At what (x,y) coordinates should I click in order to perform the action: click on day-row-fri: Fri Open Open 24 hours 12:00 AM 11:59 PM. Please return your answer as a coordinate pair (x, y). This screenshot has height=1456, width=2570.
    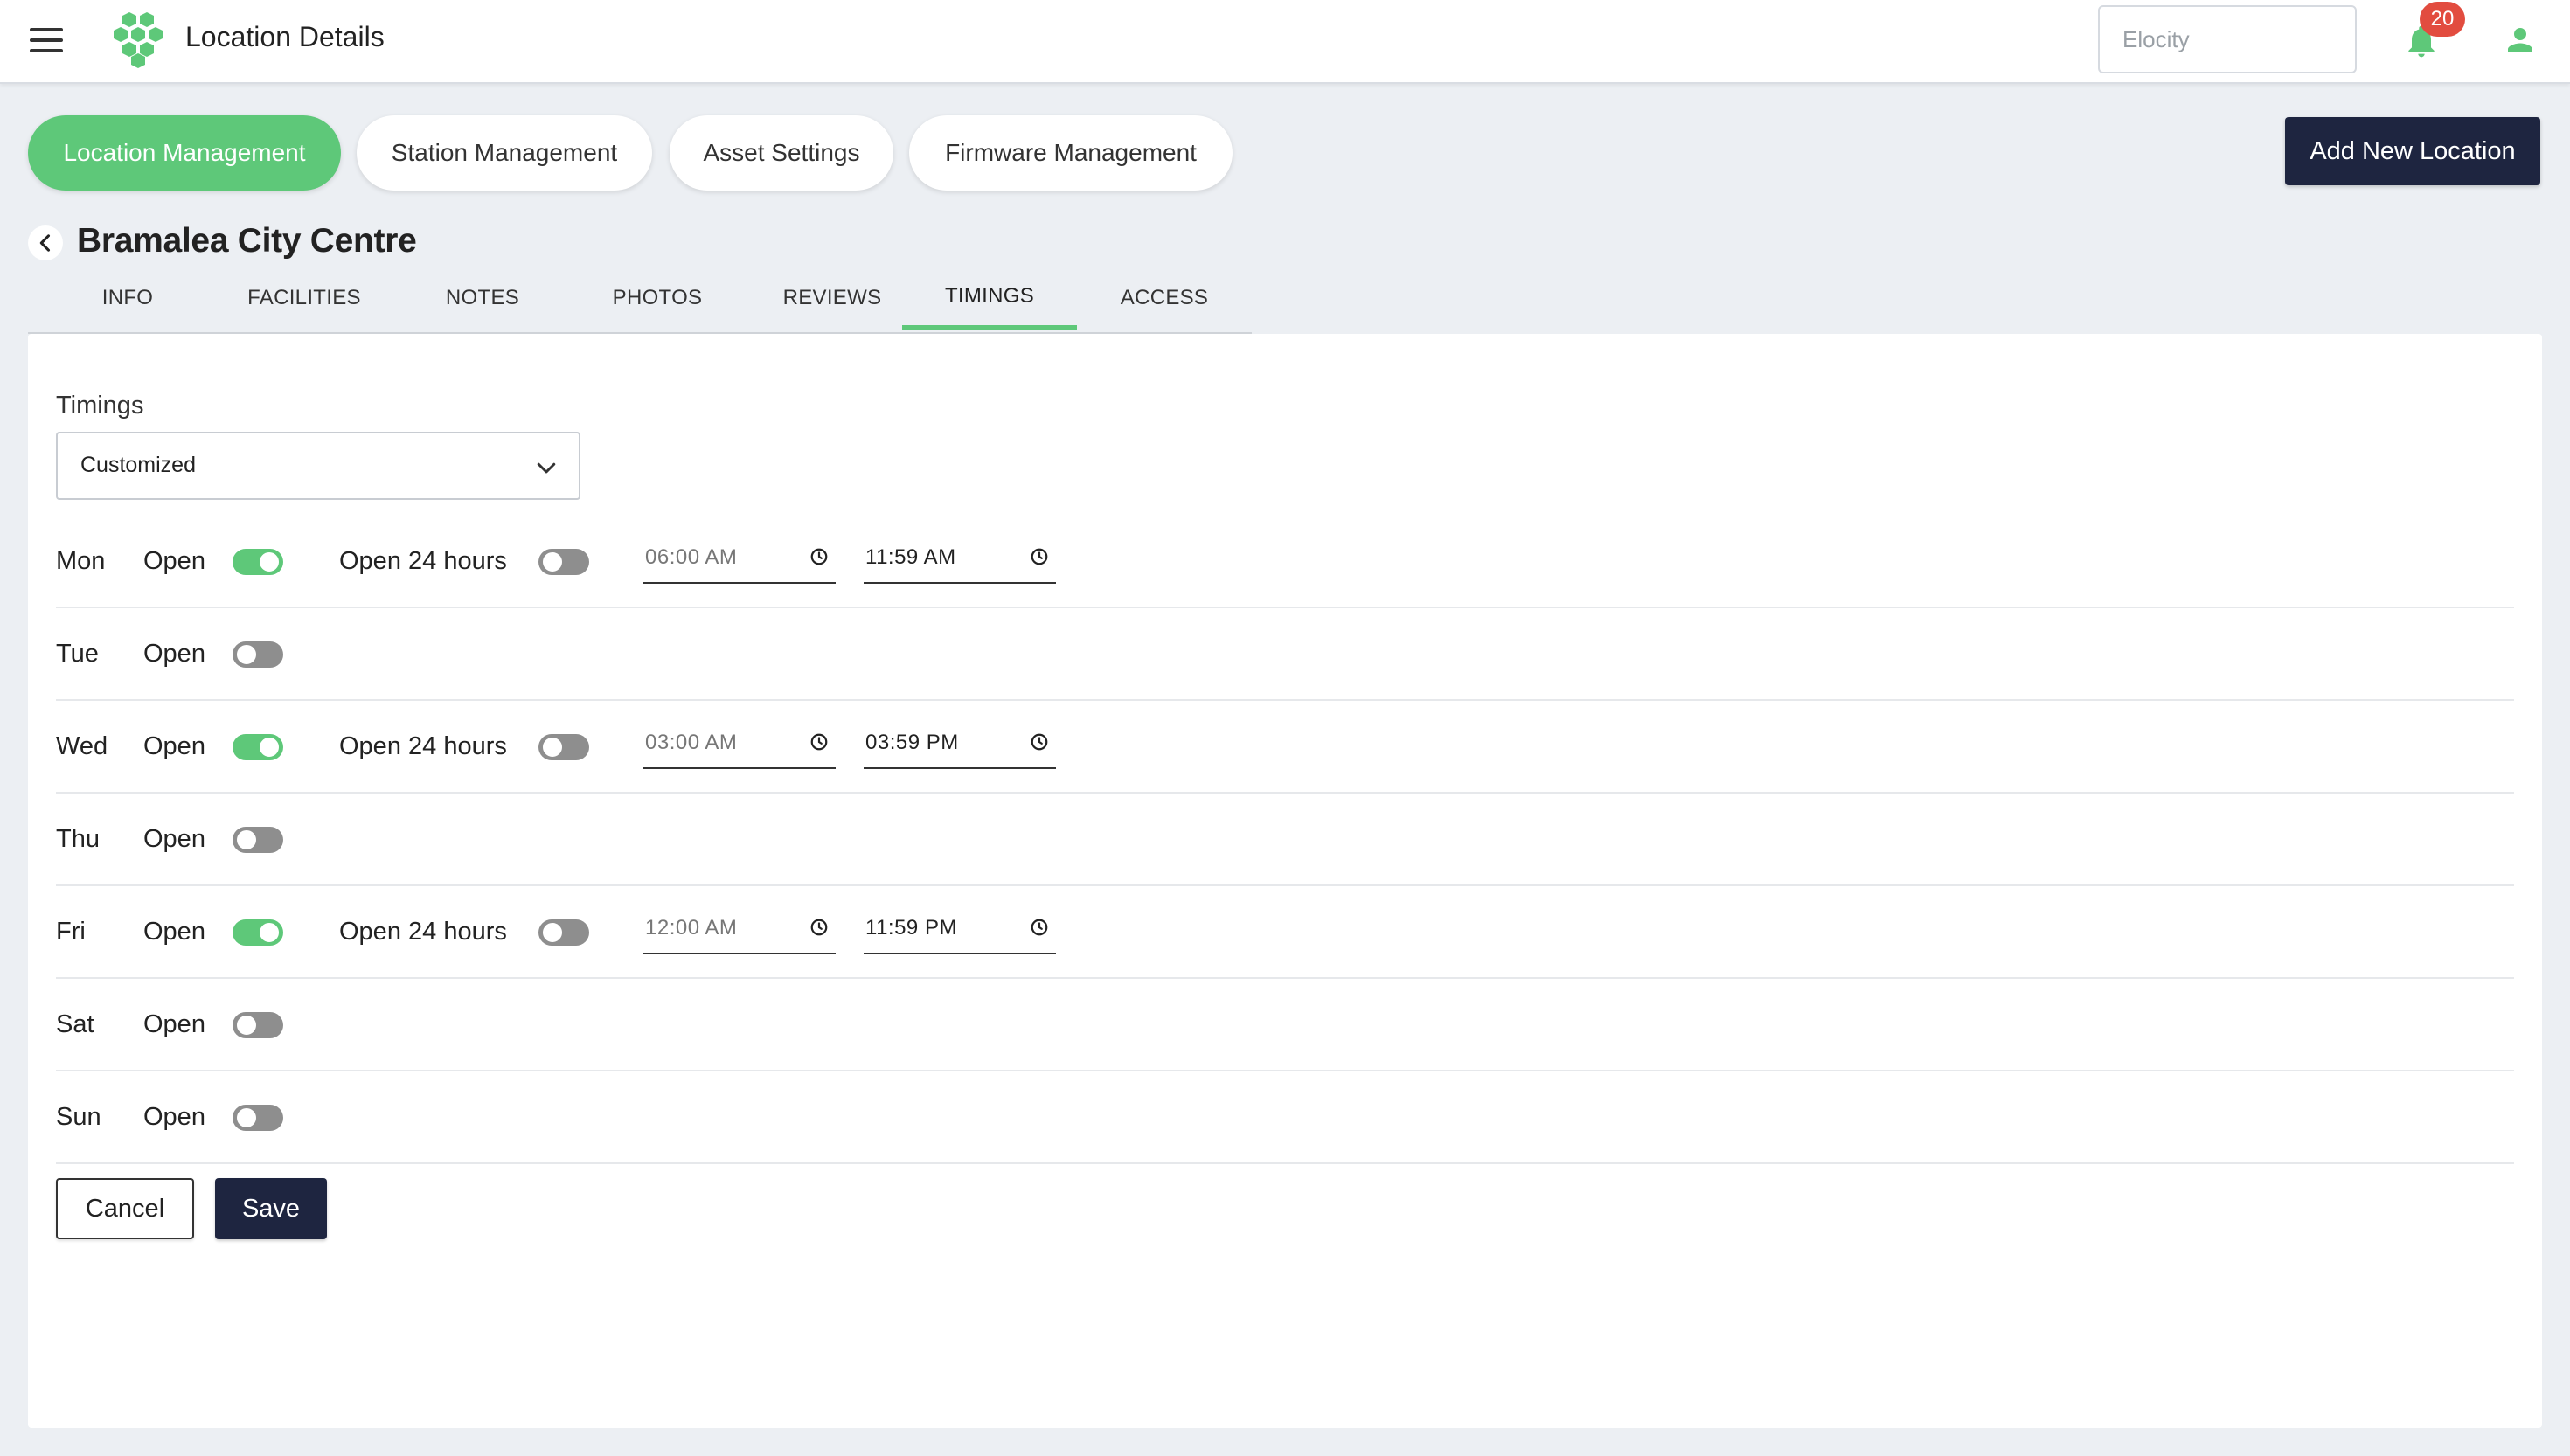
    Looking at the image, I should click on (1285, 931).